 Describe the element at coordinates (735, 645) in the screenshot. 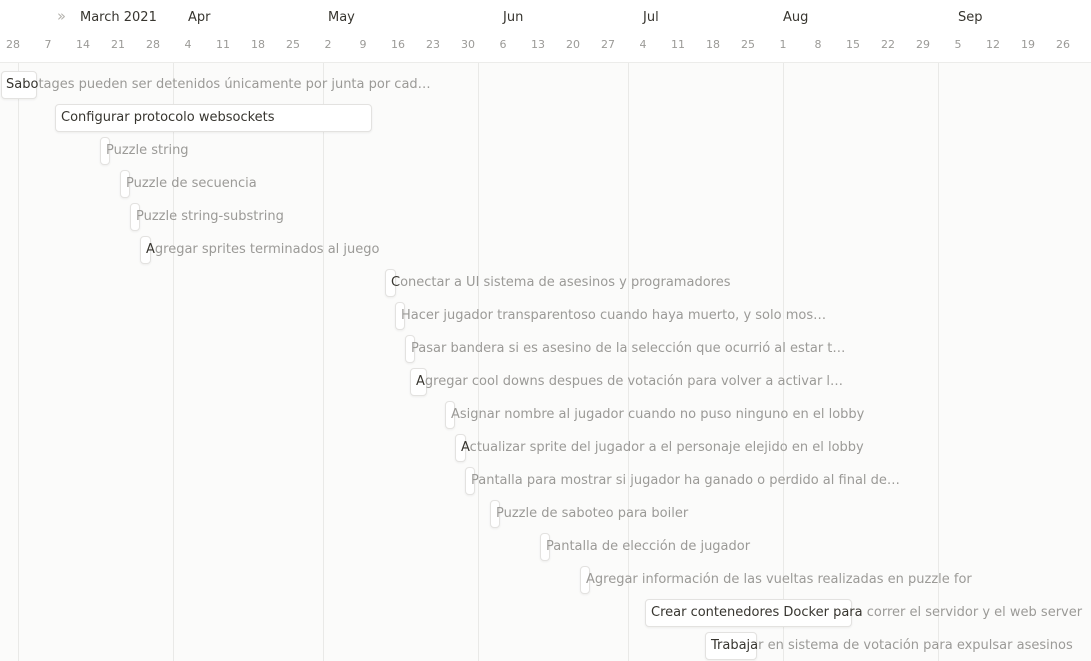

I see `task-title-inside: Trabaja` at that location.